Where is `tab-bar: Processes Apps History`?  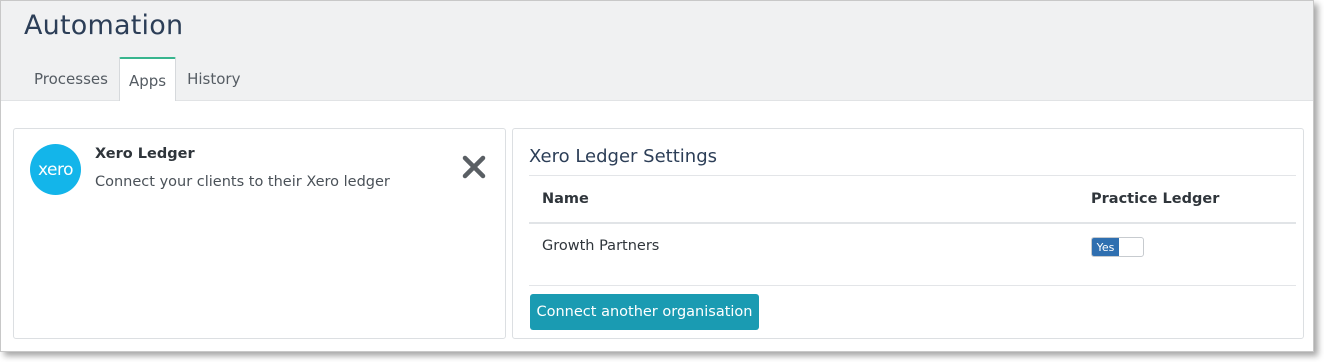
tab-bar: Processes Apps History is located at coordinates (137, 79).